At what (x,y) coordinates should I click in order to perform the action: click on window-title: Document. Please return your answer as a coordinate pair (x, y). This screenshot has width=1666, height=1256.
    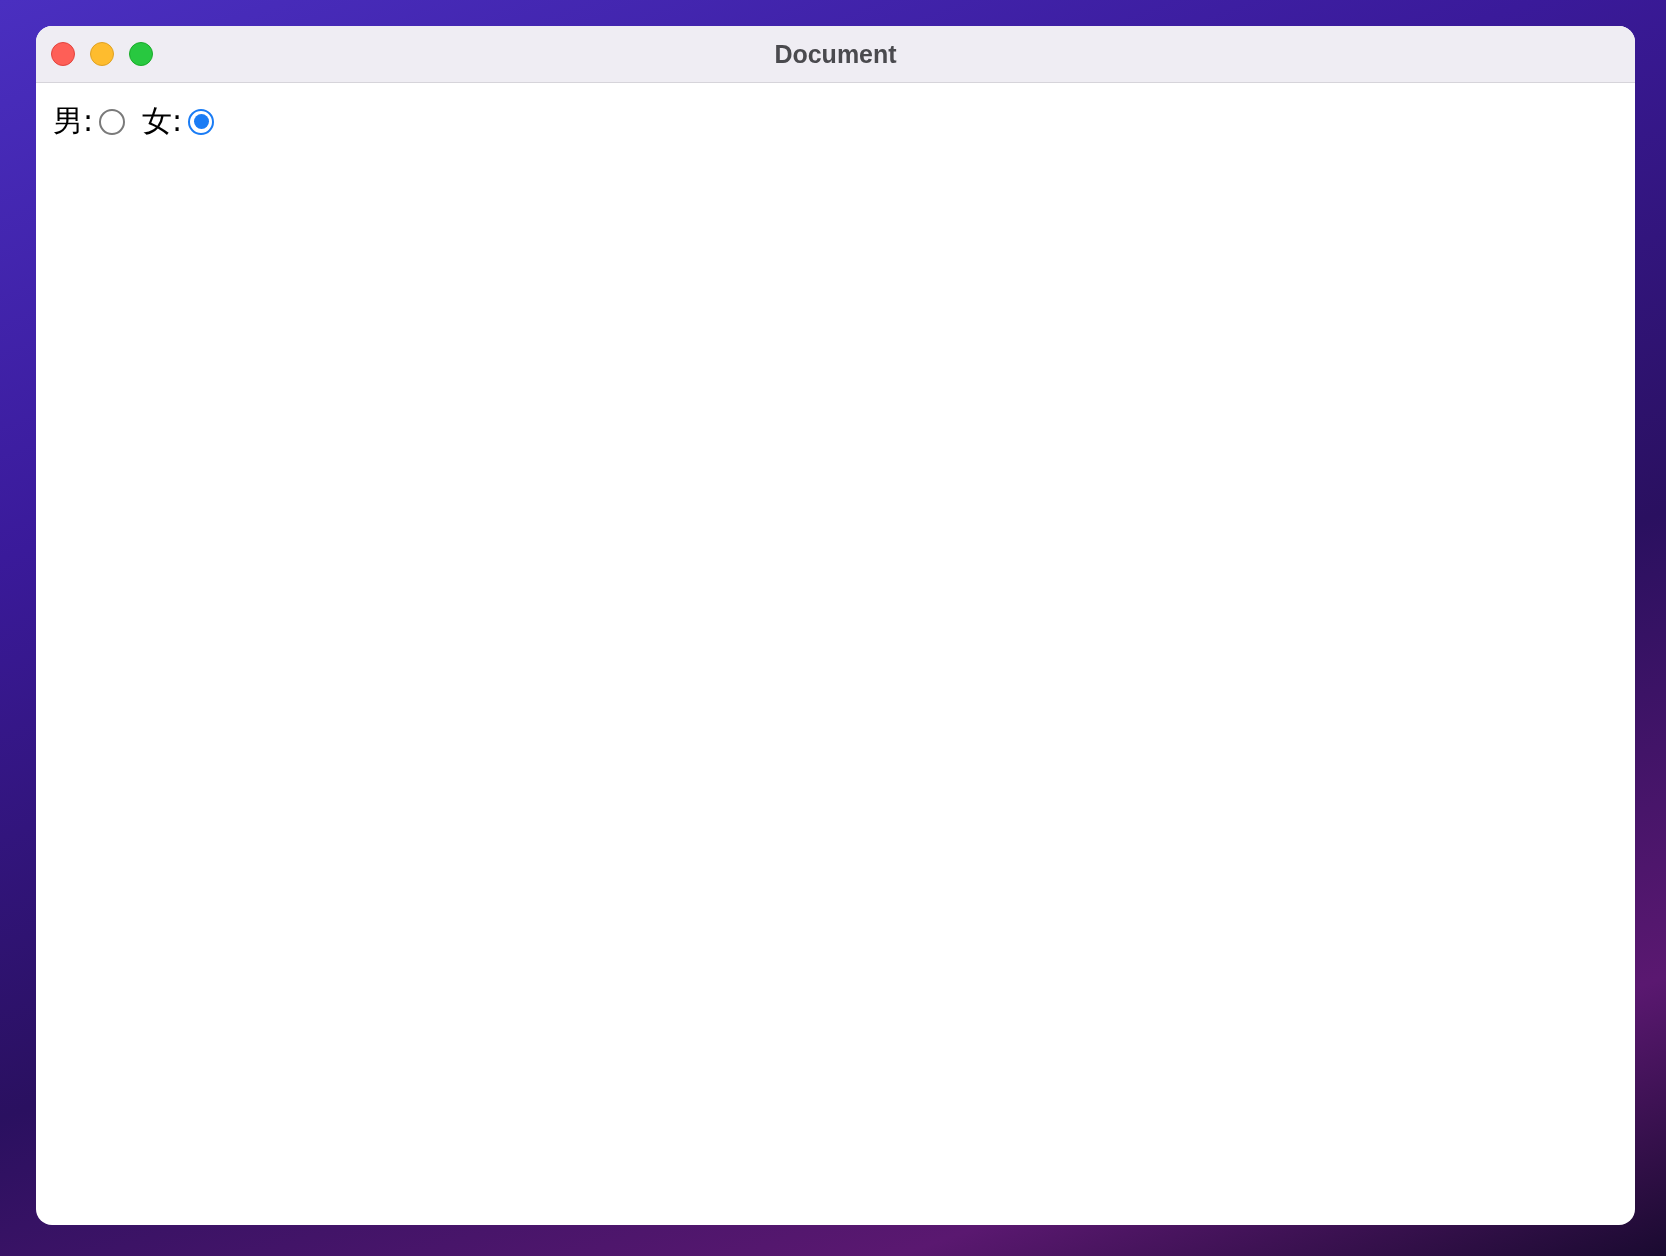
    Looking at the image, I should click on (835, 54).